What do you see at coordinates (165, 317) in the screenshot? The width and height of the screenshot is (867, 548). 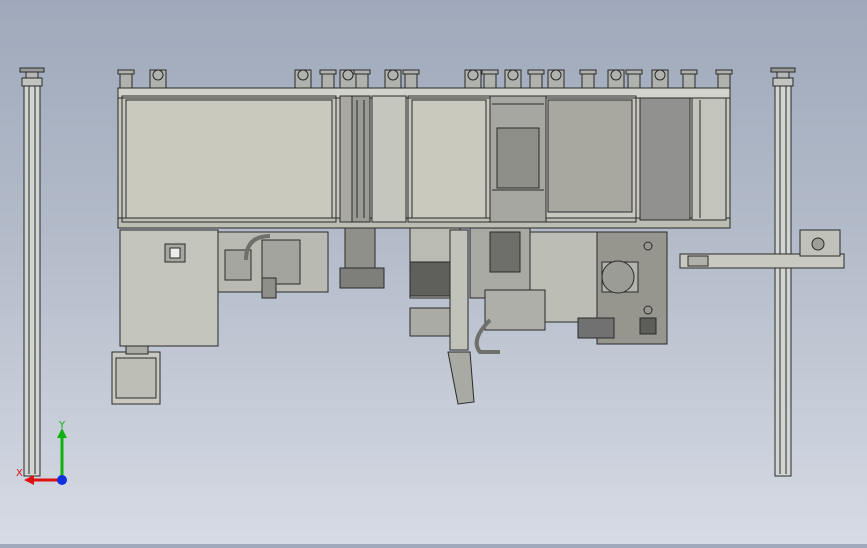 I see `lower-left-cabinet` at bounding box center [165, 317].